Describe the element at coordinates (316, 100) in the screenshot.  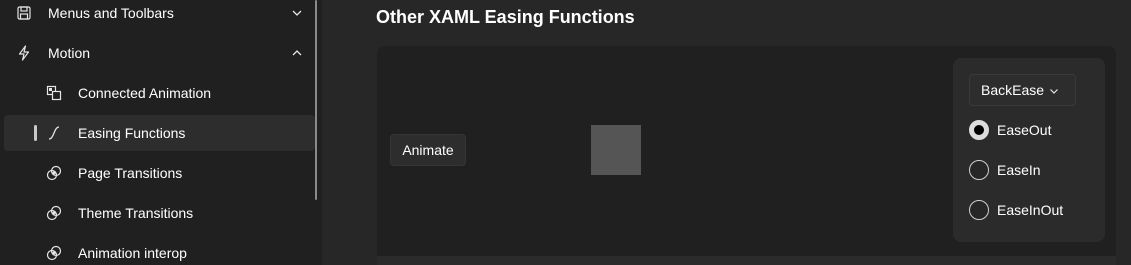
I see `sidebar-scrollbar` at that location.